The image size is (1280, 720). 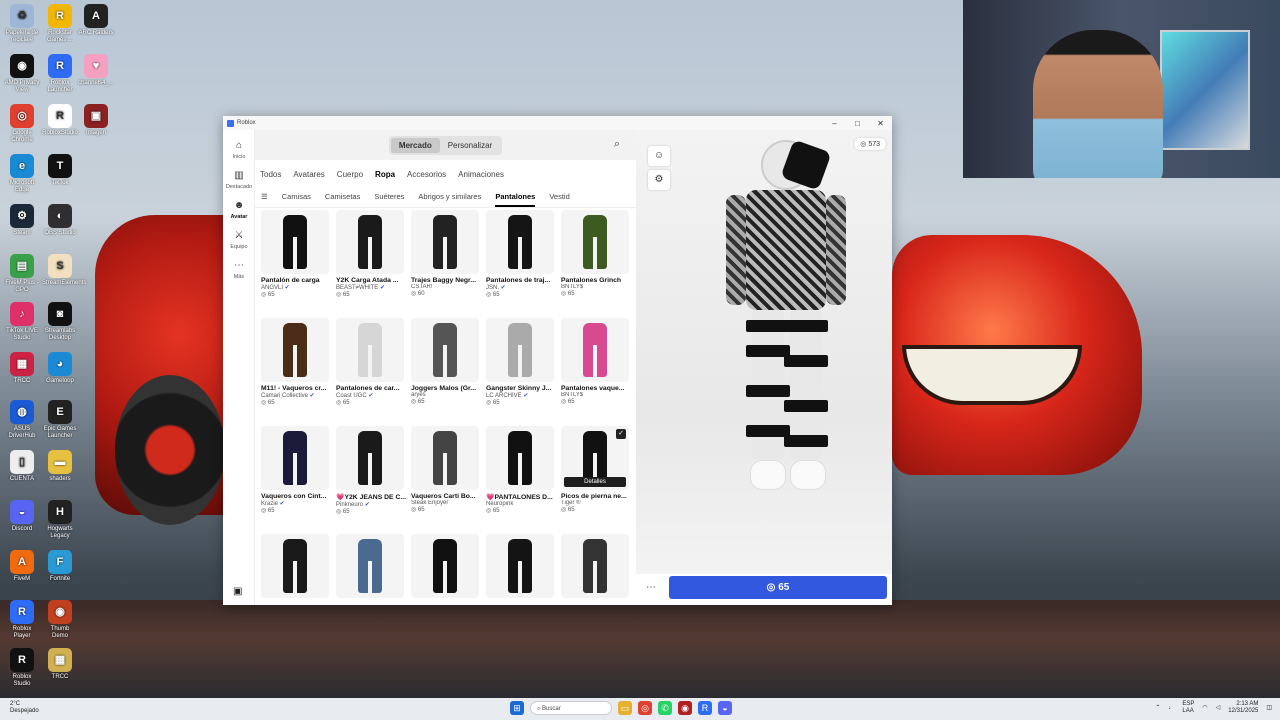 What do you see at coordinates (449, 199) in the screenshot?
I see `subcategory-tab: Abrigos y similares` at bounding box center [449, 199].